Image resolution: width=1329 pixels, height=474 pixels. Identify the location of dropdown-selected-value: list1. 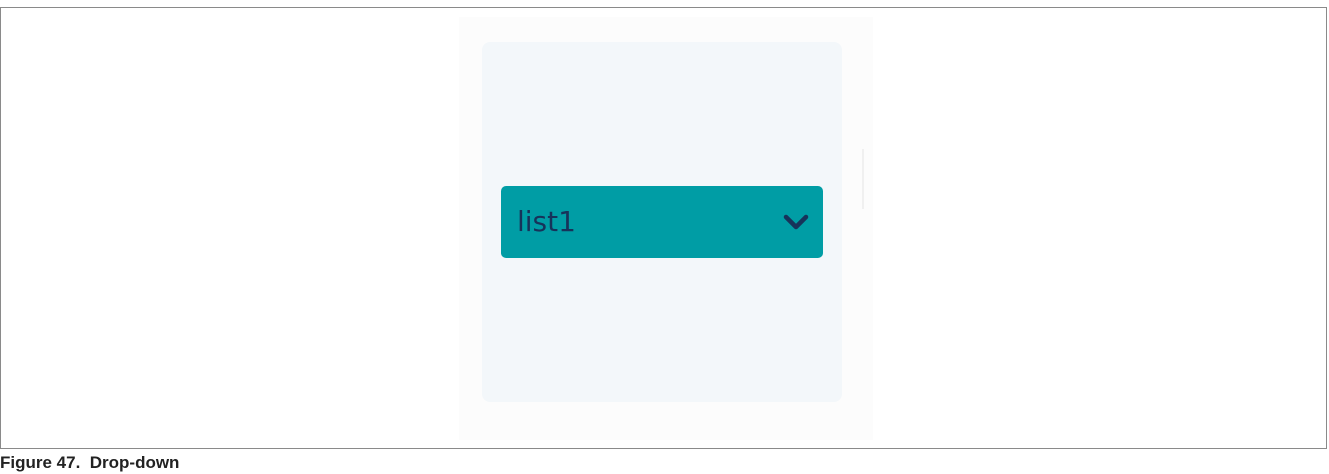
(546, 221).